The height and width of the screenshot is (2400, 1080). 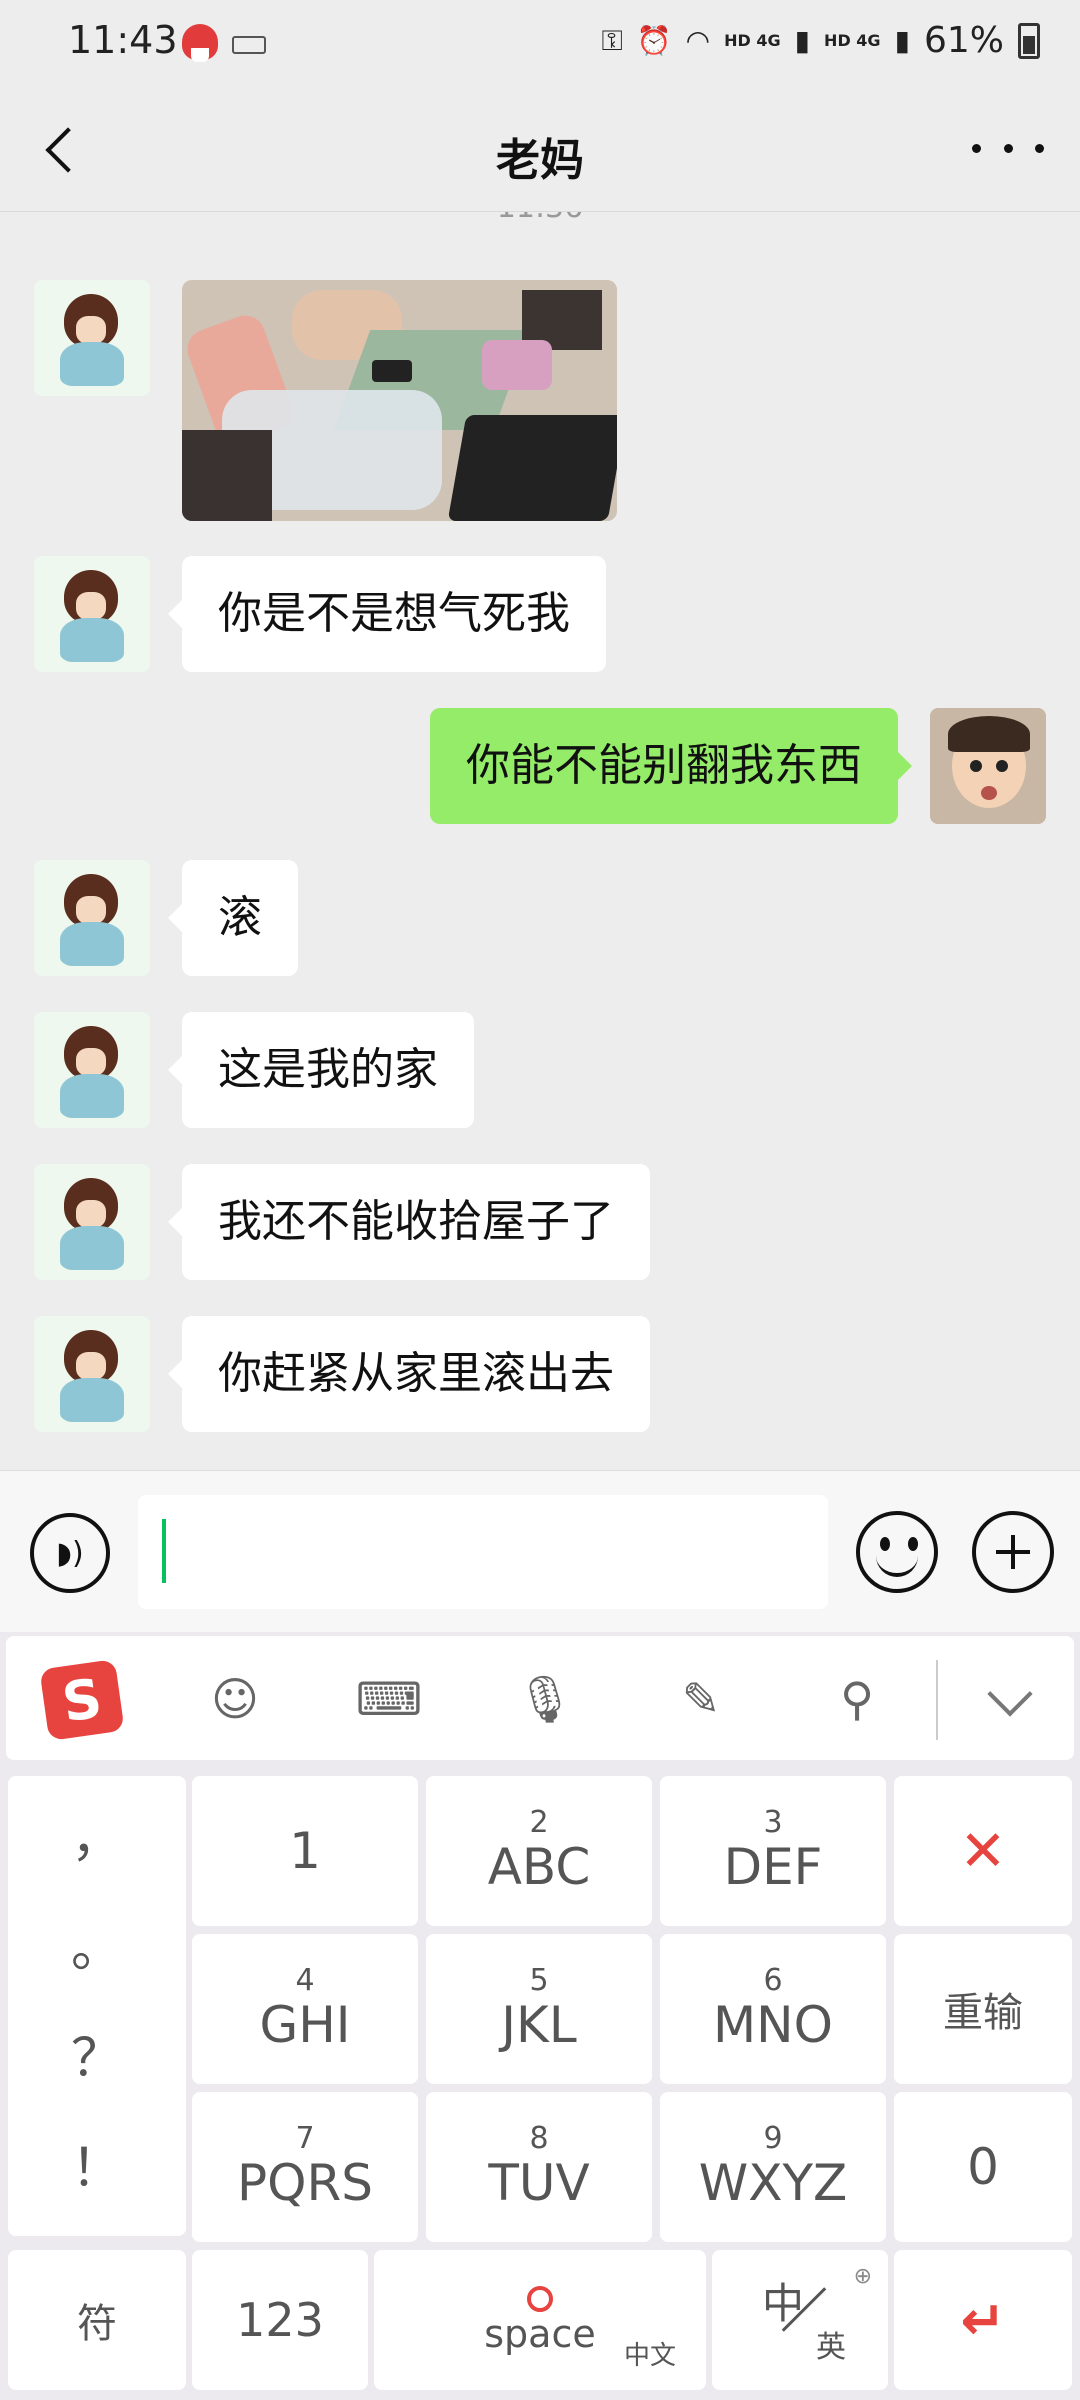 What do you see at coordinates (540, 44) in the screenshot?
I see `status-bar: 11:43 ⚿ ⏰ ◠ HD 4G ▮ HD 4G ▮ 61%` at bounding box center [540, 44].